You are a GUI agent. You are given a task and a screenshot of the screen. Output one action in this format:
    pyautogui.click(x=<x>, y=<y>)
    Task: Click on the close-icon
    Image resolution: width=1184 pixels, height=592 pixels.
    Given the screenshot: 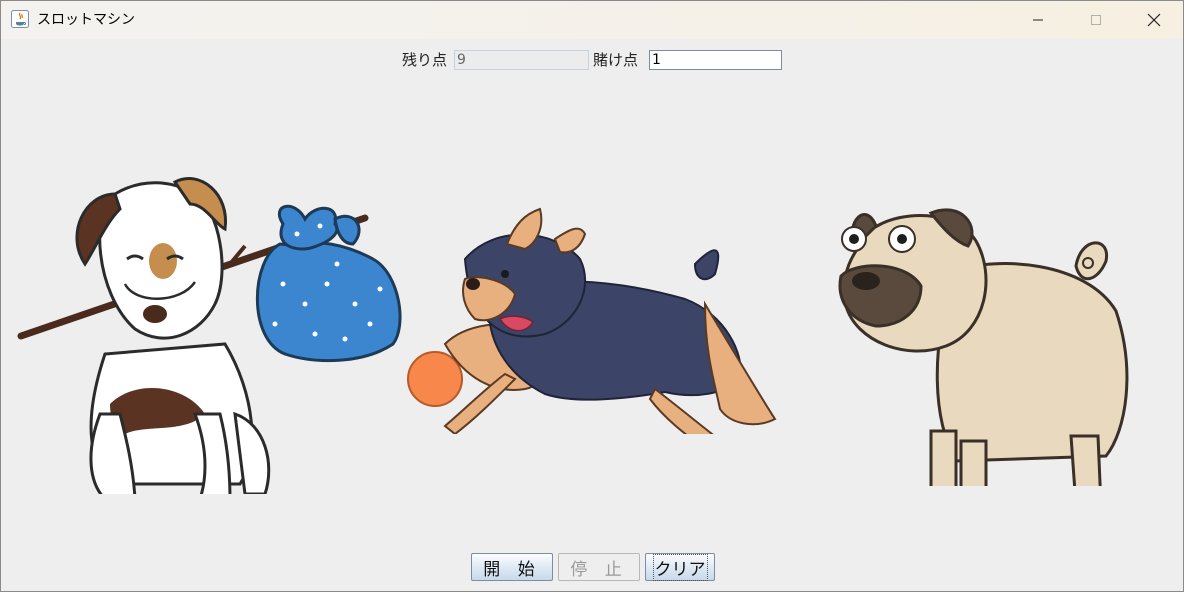 What is the action you would take?
    pyautogui.click(x=1154, y=20)
    